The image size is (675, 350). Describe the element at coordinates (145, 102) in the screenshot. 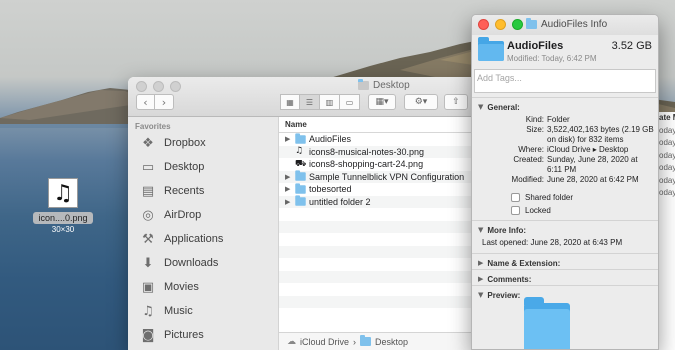

I see `back-button: ‹` at that location.